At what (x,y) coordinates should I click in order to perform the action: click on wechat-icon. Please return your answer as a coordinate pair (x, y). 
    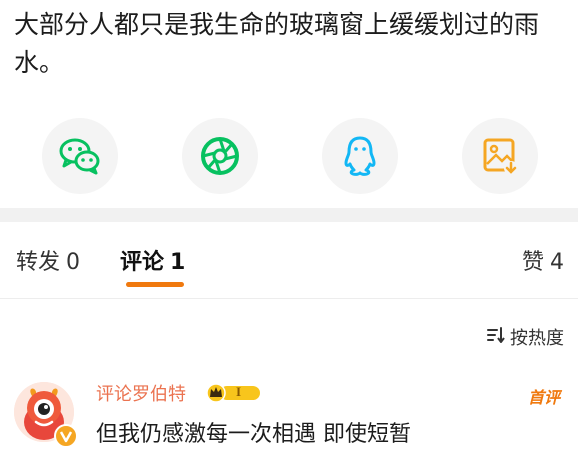
    Looking at the image, I should click on (80, 156).